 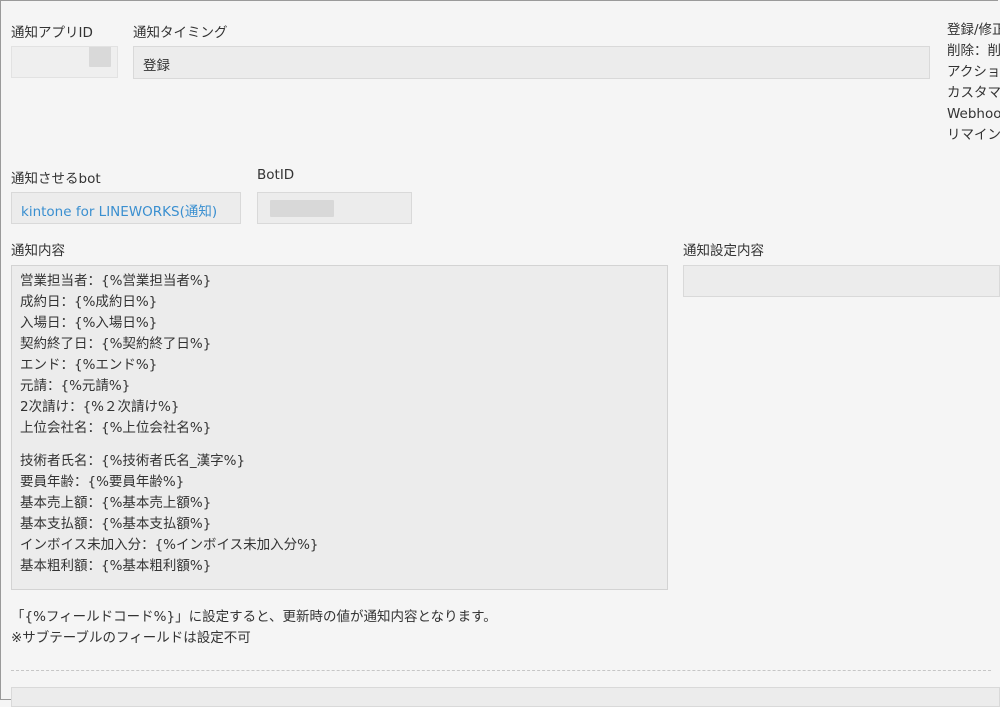 I want to click on timing-select: 登録, so click(x=531, y=62).